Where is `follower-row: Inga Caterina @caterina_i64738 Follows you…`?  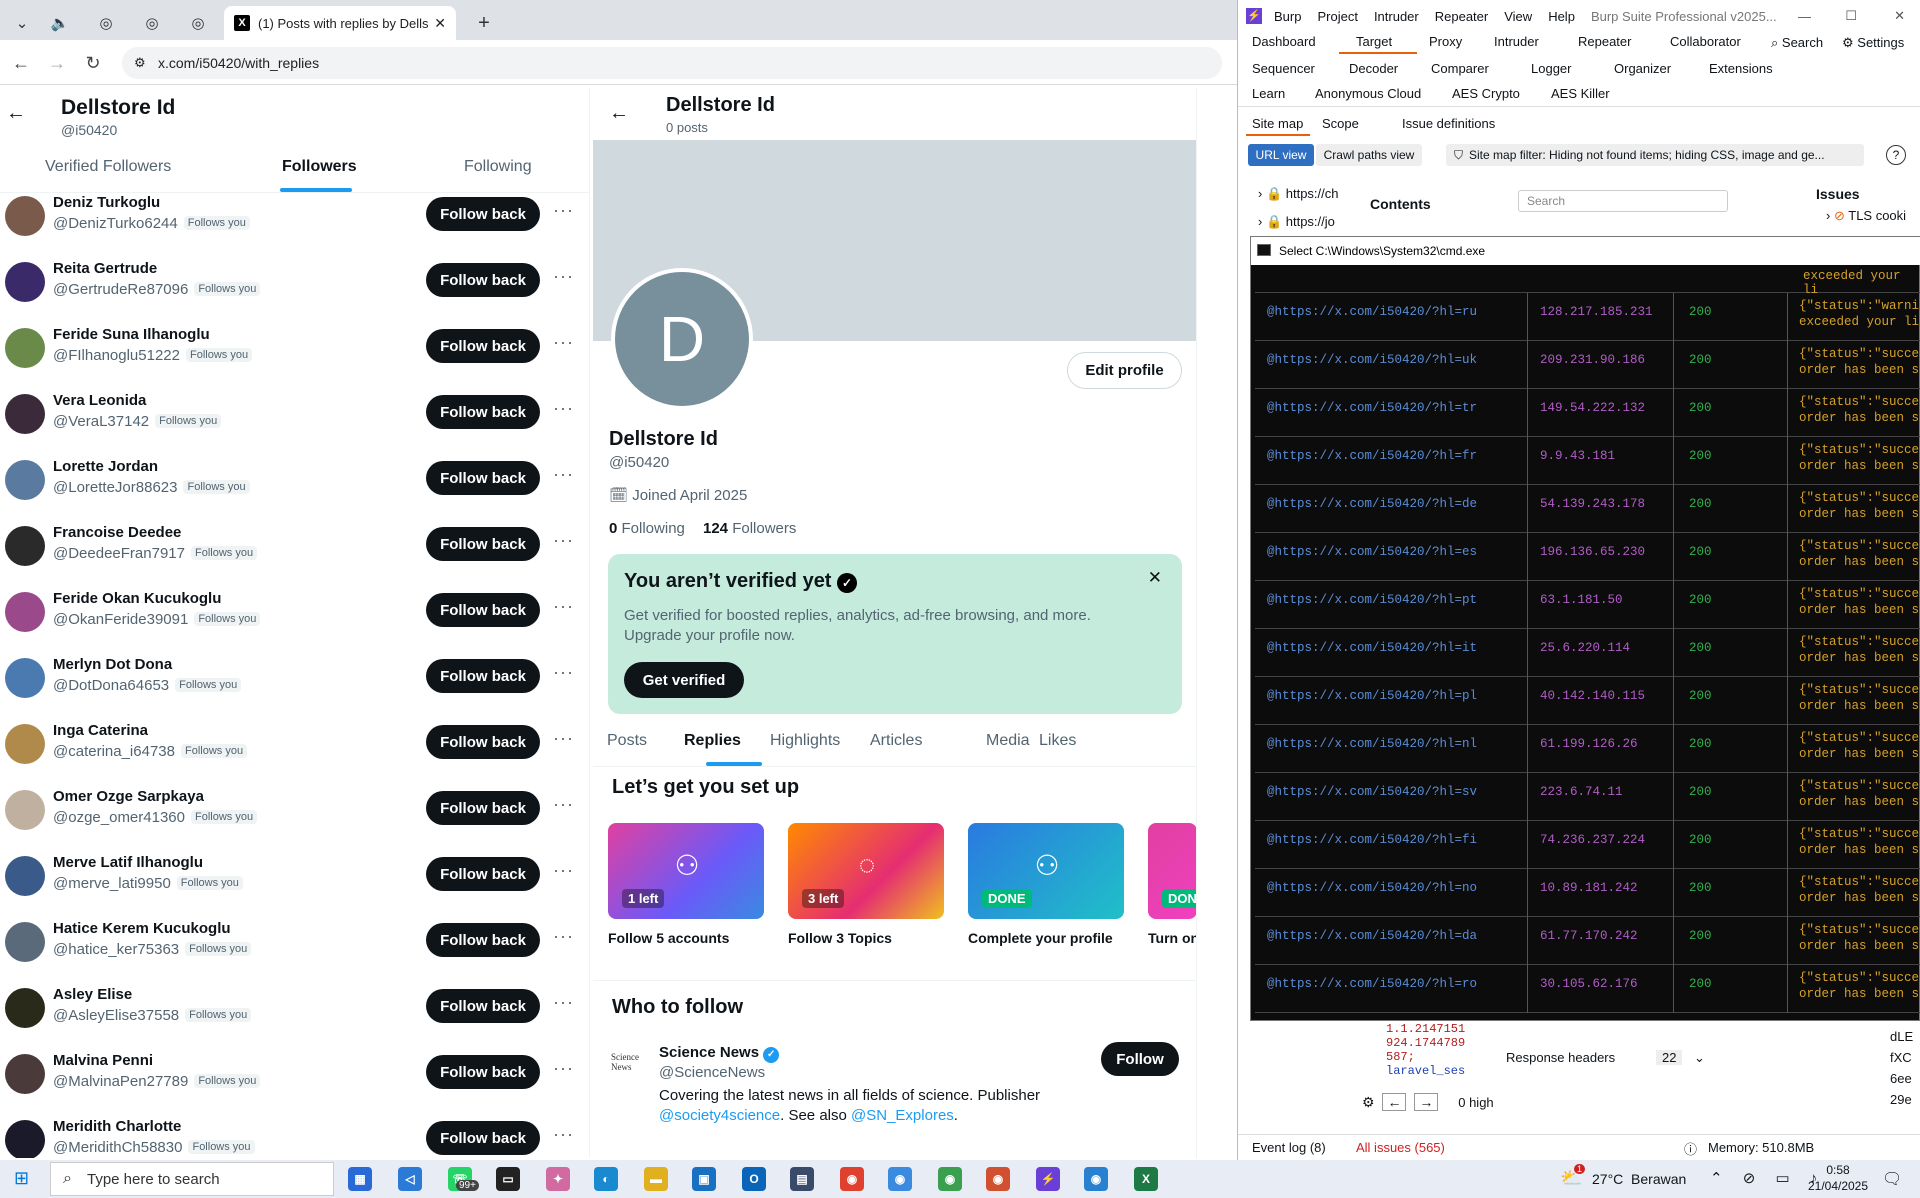
follower-row: Inga Caterina @caterina_i64738 Follows you… is located at coordinates (294, 749).